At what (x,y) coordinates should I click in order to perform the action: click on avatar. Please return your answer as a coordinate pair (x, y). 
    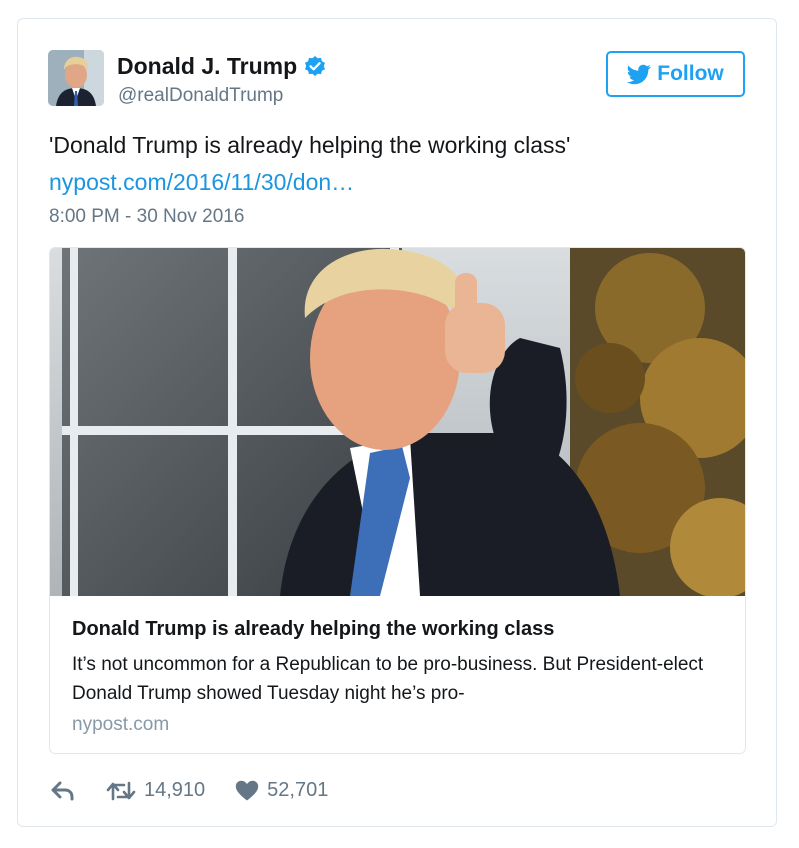
    Looking at the image, I should click on (76, 78).